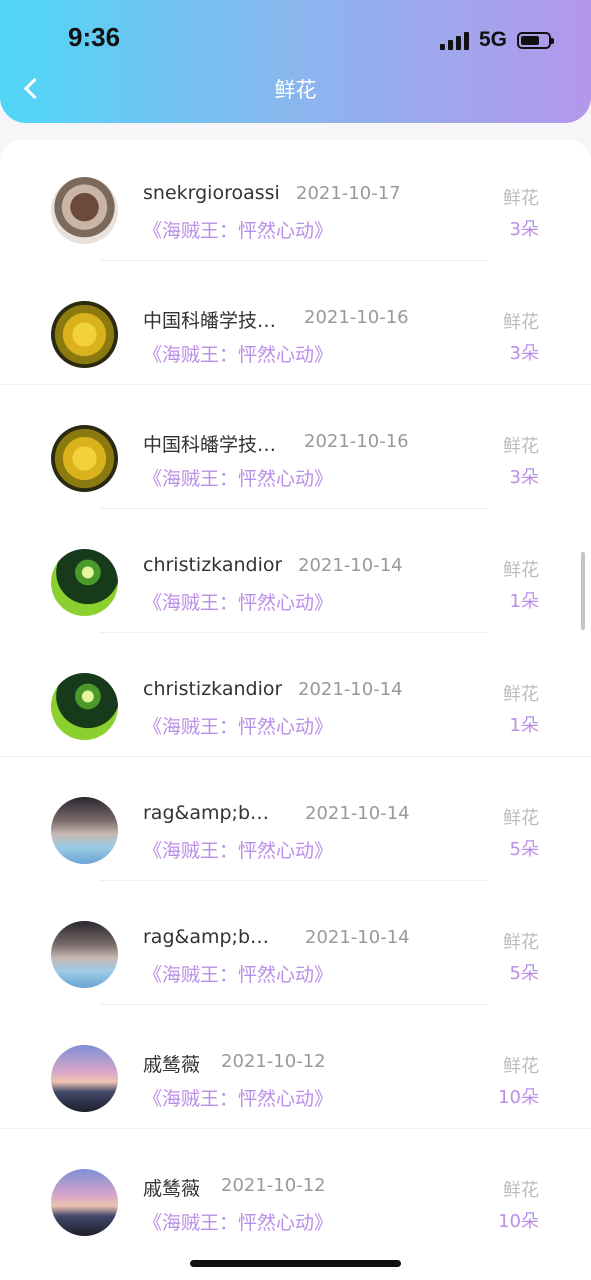 The height and width of the screenshot is (1280, 591). Describe the element at coordinates (295, 90) in the screenshot. I see `page-title: 鲜花` at that location.